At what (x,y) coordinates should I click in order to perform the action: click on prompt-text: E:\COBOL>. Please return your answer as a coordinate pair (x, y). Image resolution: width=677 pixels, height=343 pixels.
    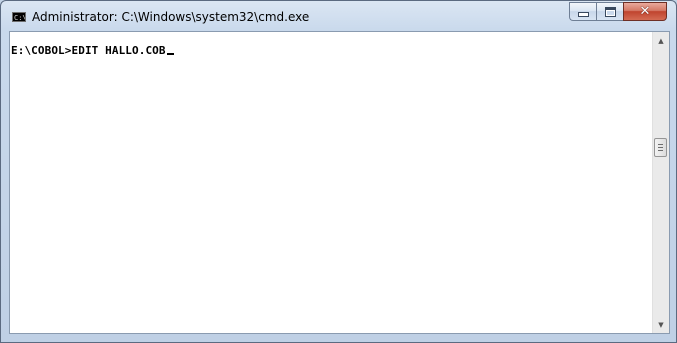
    Looking at the image, I should click on (41, 50).